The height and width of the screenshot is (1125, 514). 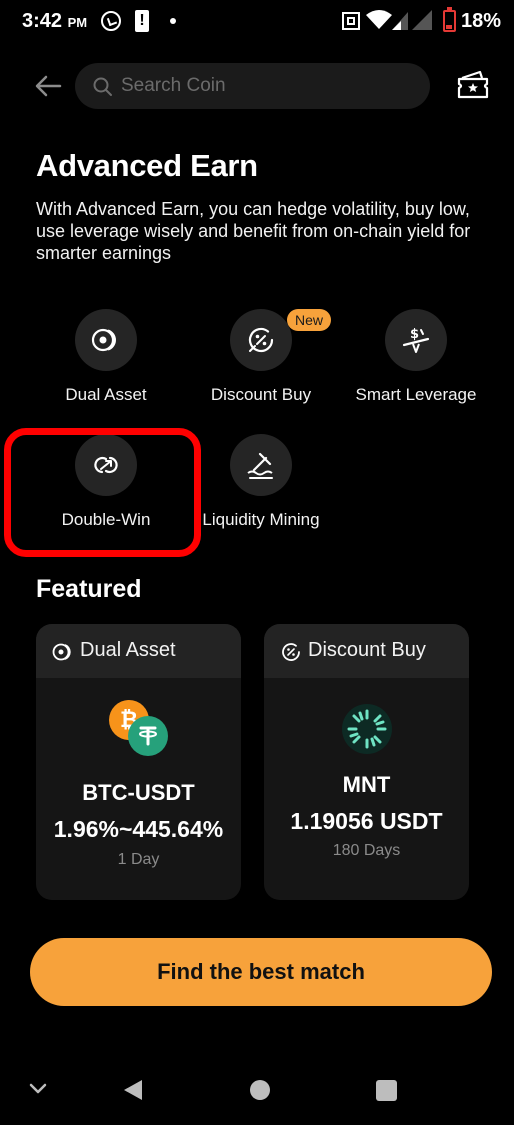 What do you see at coordinates (102, 492) in the screenshot?
I see `highlight-box` at bounding box center [102, 492].